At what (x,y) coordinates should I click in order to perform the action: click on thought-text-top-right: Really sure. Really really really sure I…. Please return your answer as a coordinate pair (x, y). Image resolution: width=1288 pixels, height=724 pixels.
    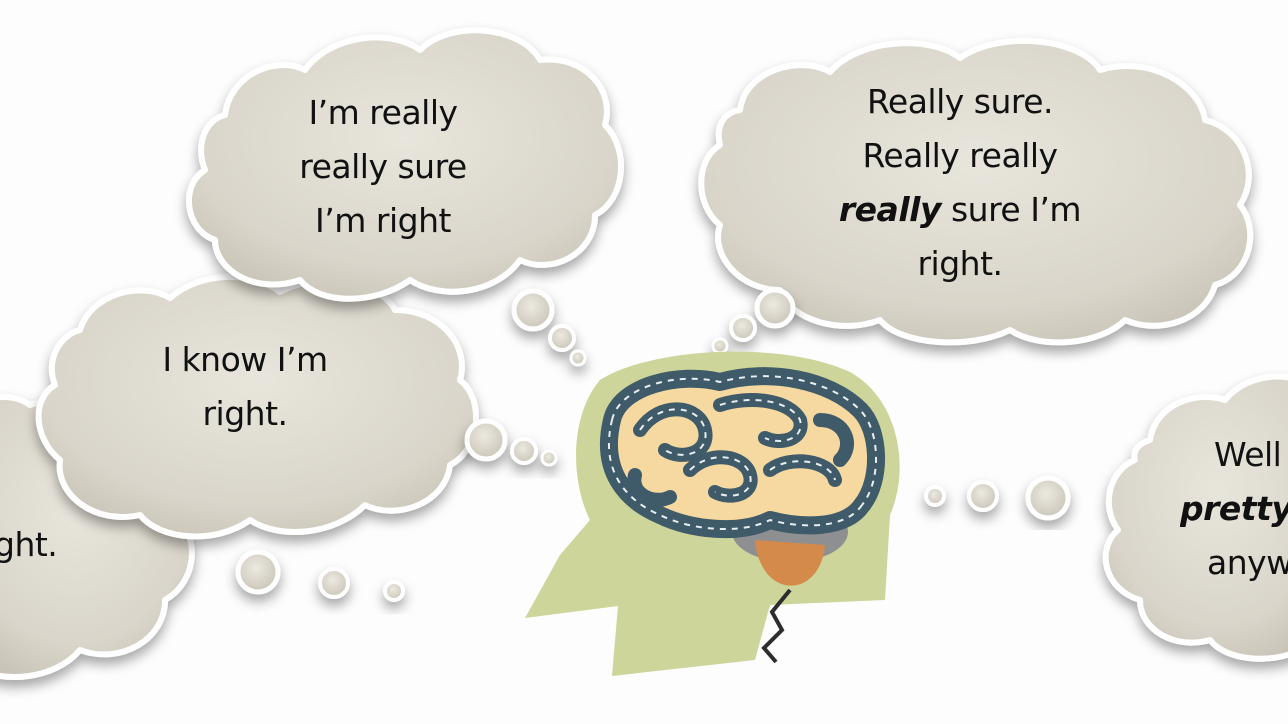
    Looking at the image, I should click on (960, 183).